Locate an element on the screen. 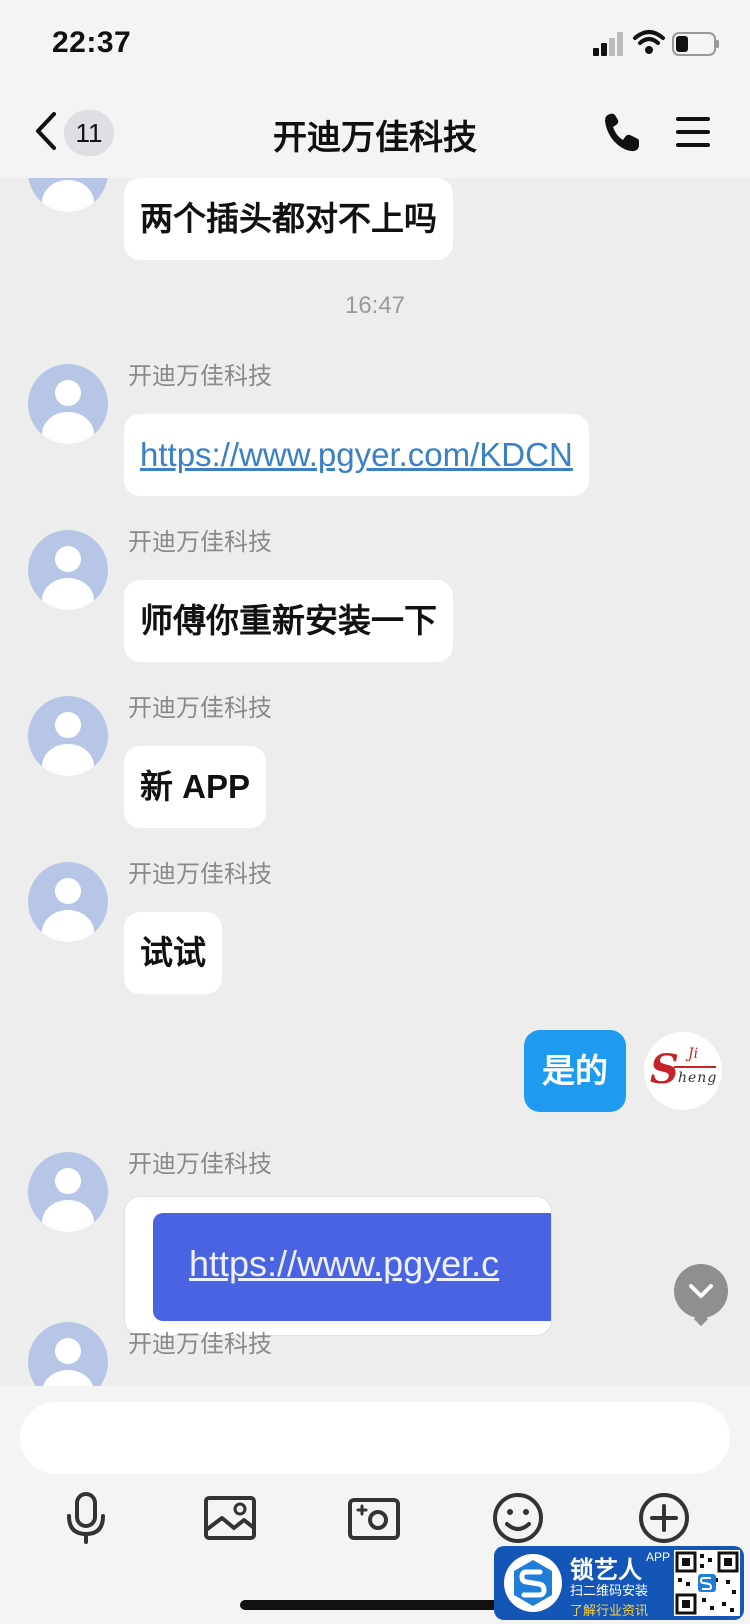  home-indicator is located at coordinates (375, 1605).